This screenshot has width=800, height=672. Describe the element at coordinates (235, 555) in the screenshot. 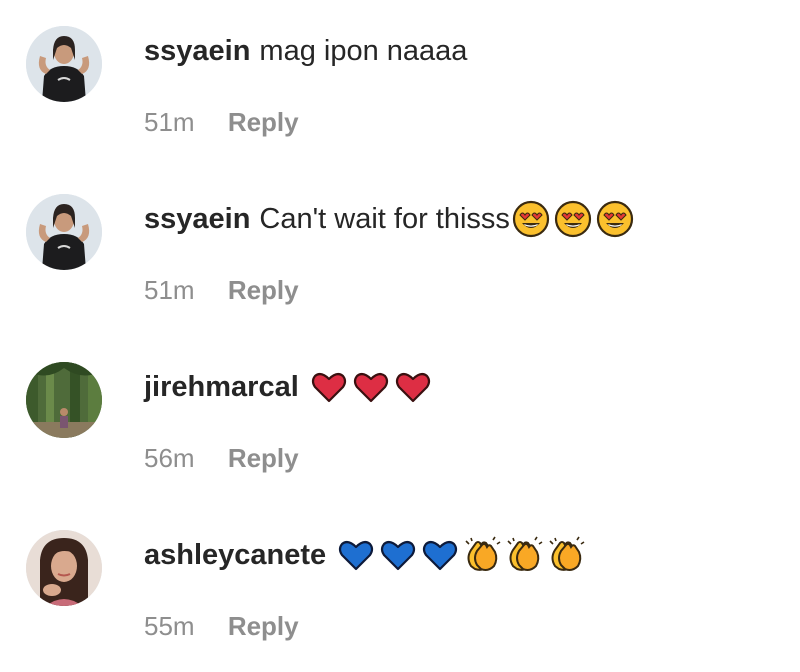

I see `username: ashleycanete` at that location.